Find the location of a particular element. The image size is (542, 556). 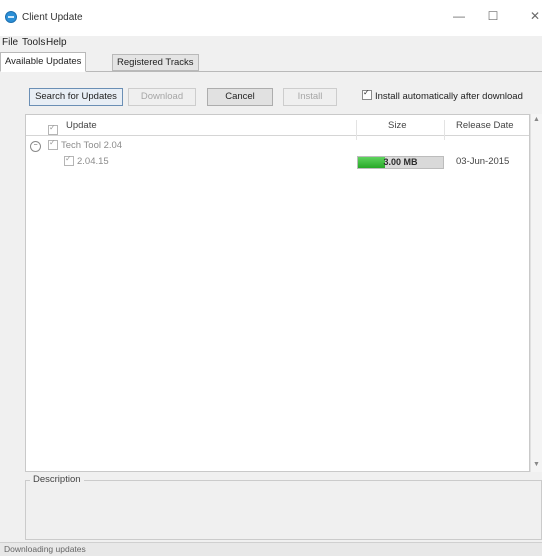

download-progress-bar: 3.00 MB is located at coordinates (400, 162).